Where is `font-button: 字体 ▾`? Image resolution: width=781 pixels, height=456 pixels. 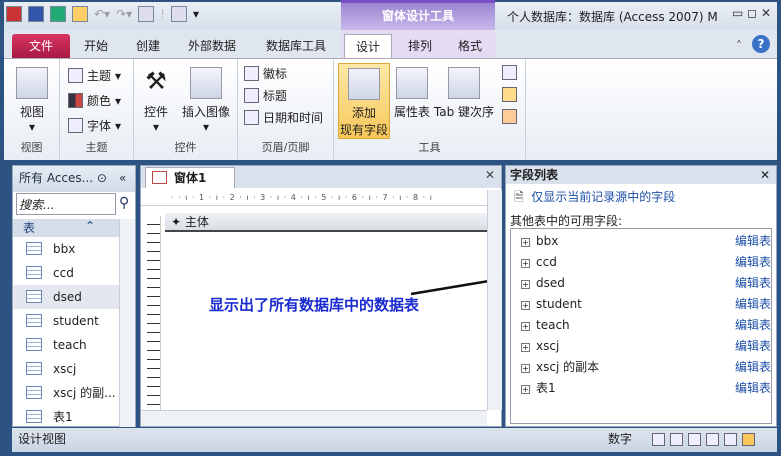
font-button: 字体 ▾ is located at coordinates (94, 125).